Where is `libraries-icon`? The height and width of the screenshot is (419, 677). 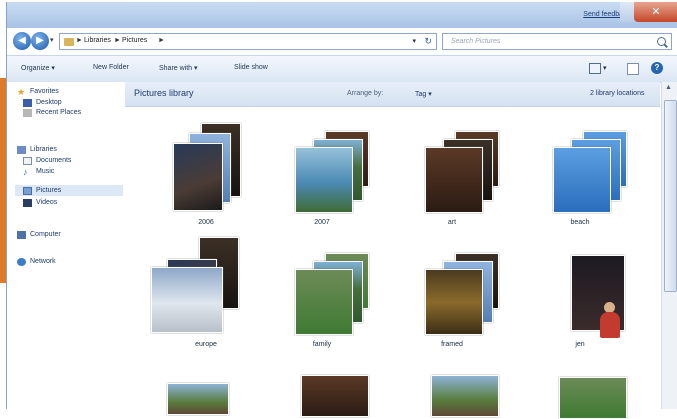 libraries-icon is located at coordinates (21, 150).